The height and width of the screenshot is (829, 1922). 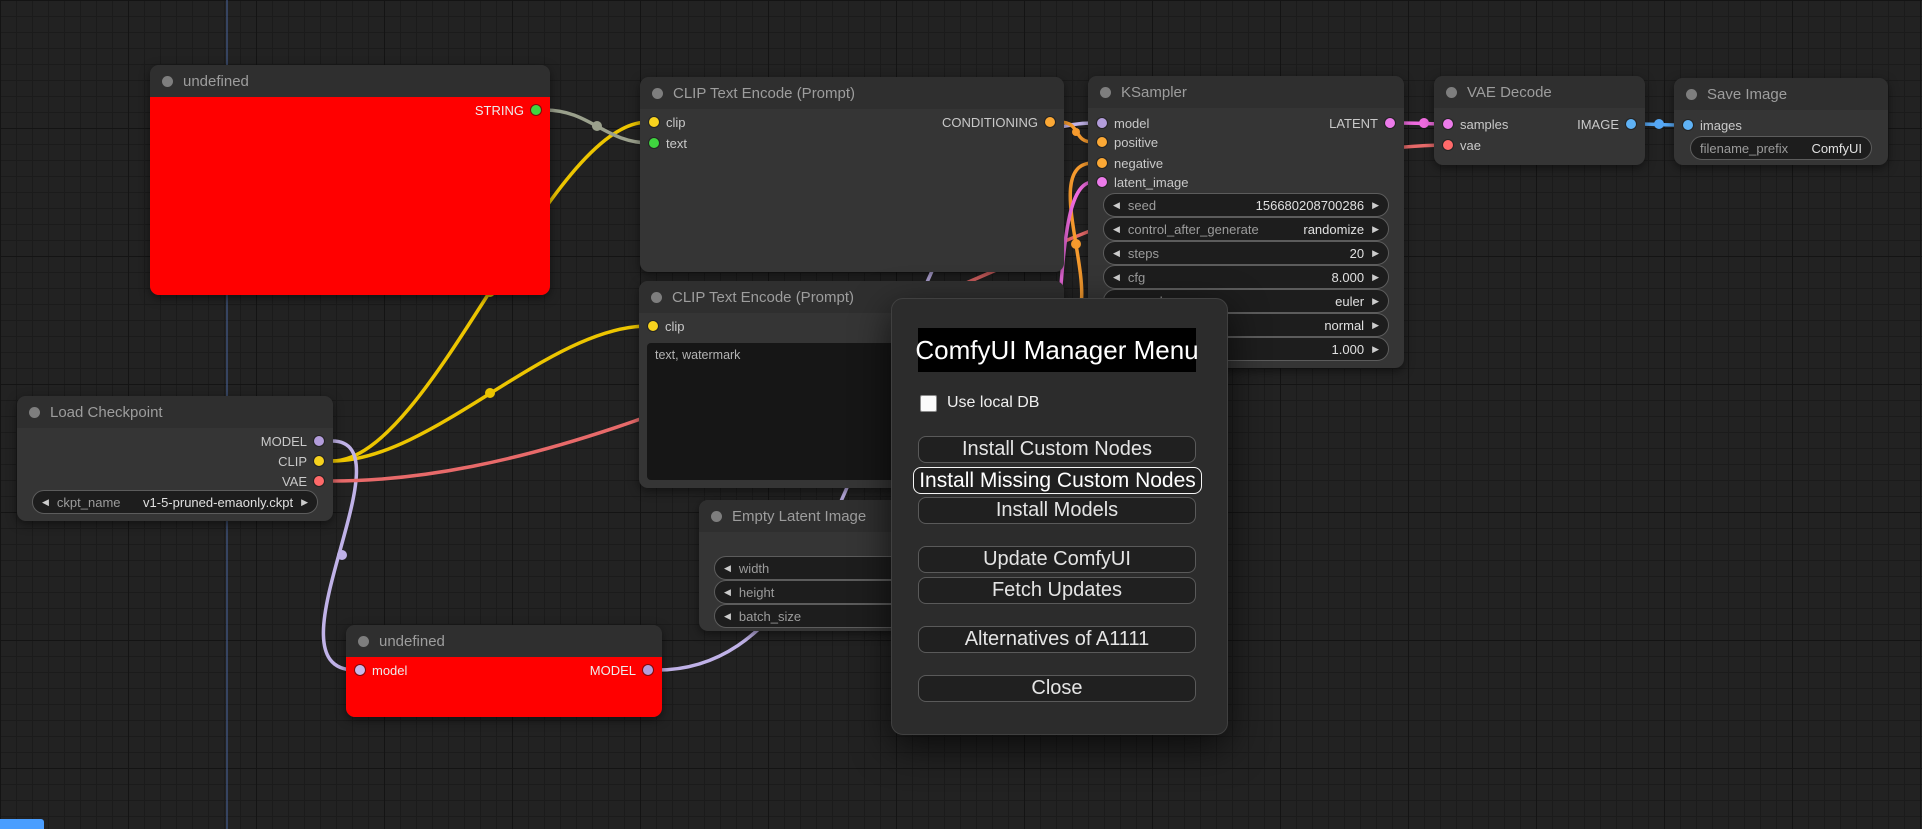 I want to click on install-custom-nodes-button: Install Custom Nodes, so click(x=1057, y=449).